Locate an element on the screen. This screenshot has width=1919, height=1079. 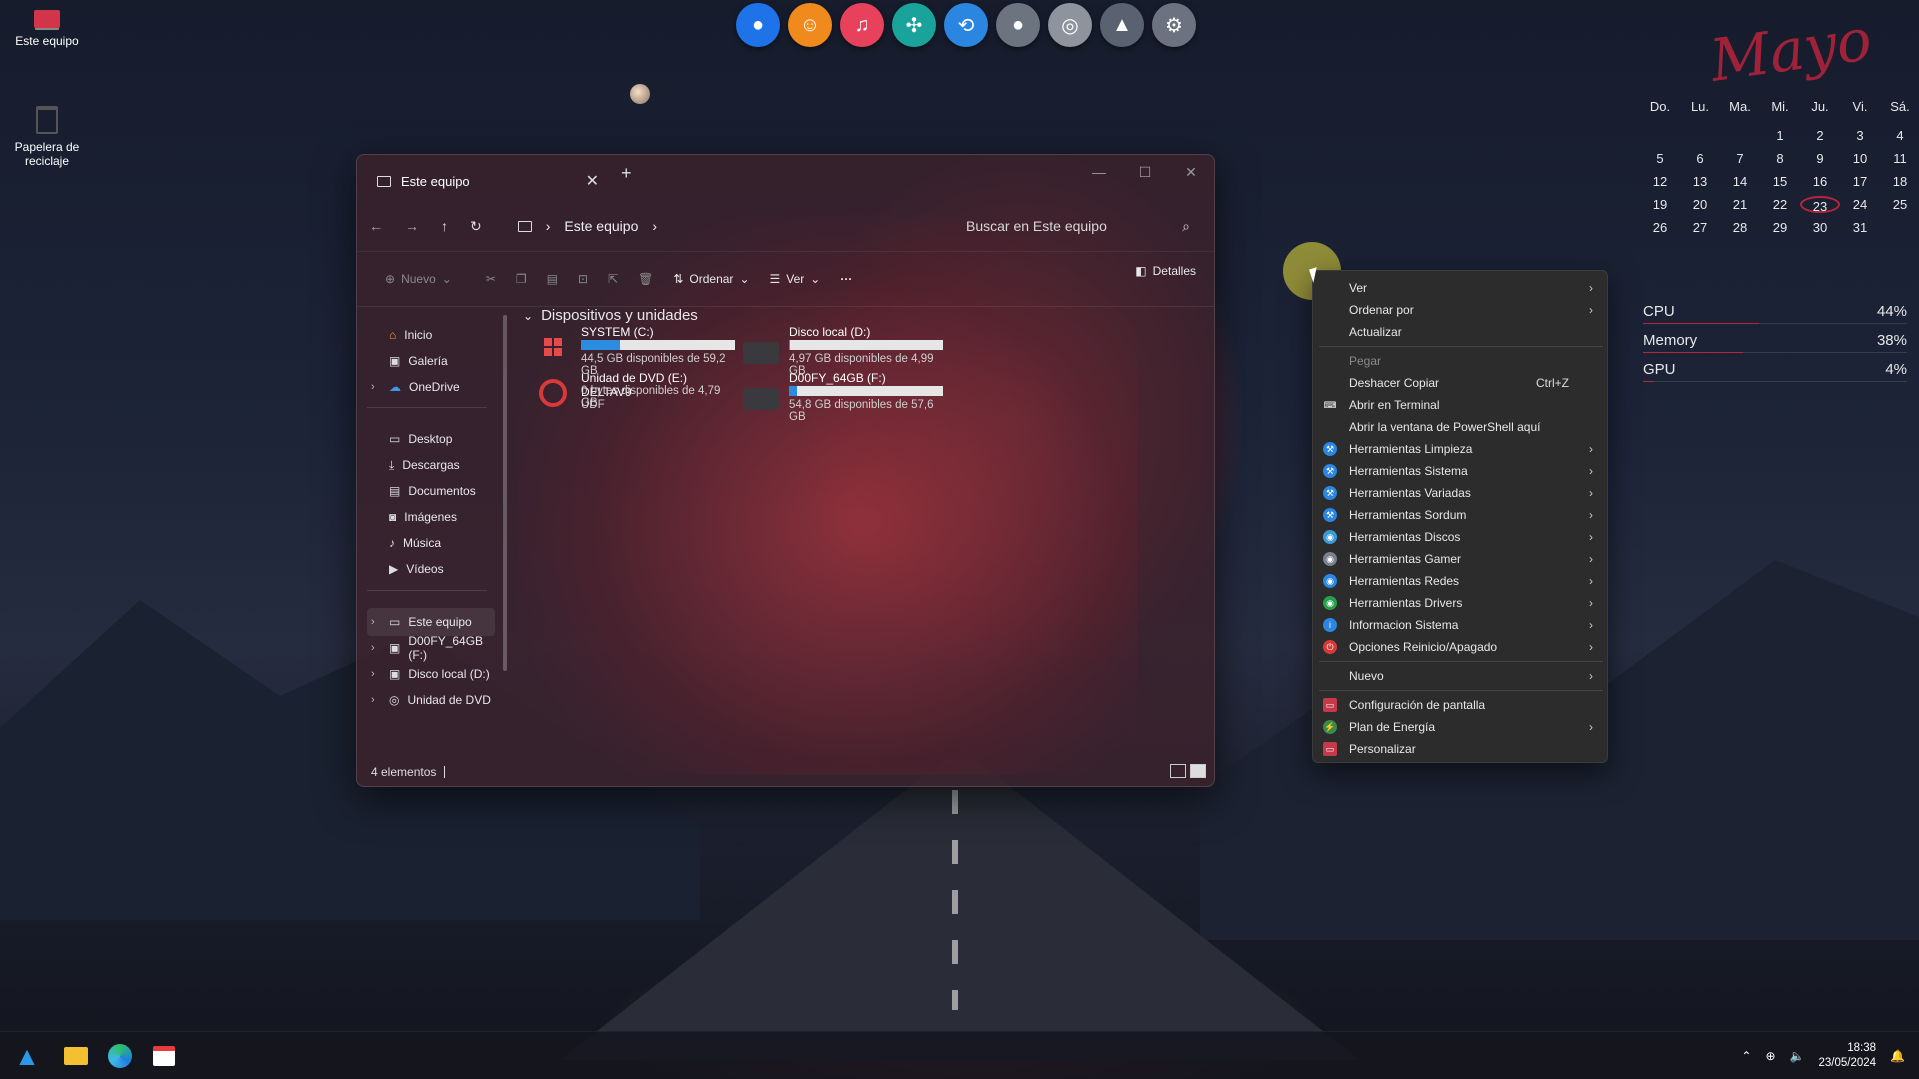
volume-icon: 🔈 is located at coordinates (1797, 1056).